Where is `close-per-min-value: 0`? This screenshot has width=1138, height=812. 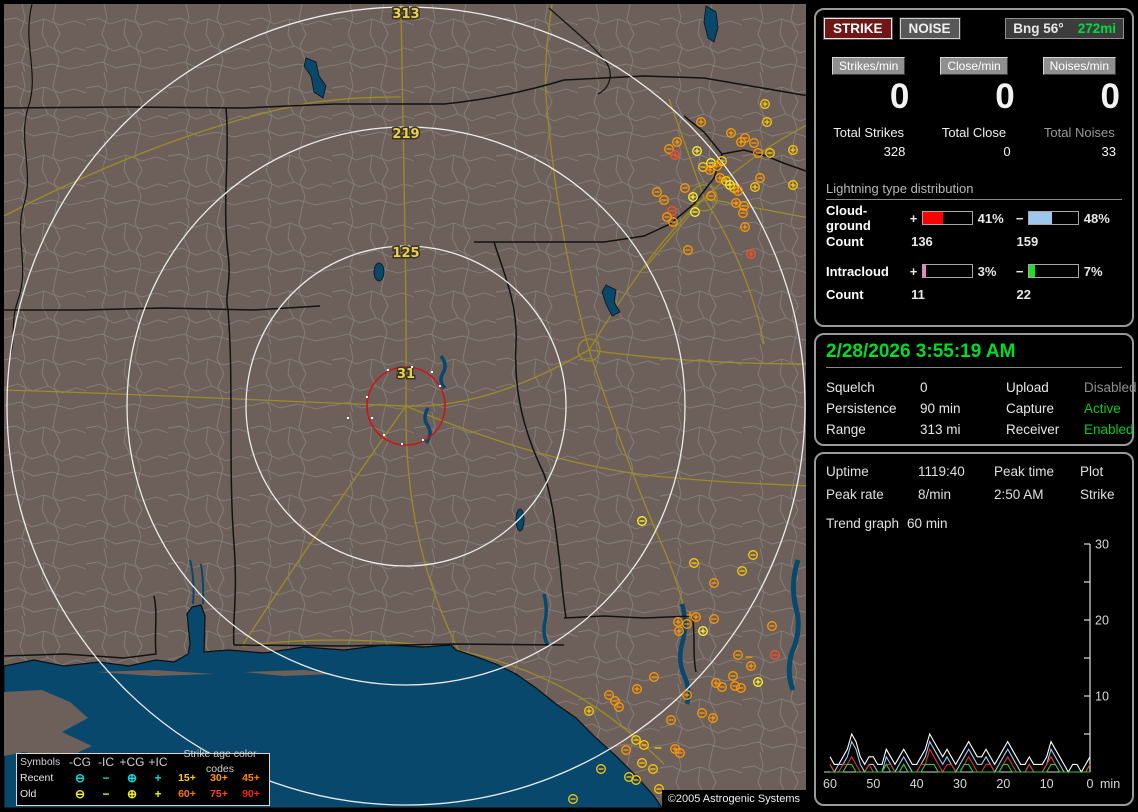 close-per-min-value: 0 is located at coordinates (1005, 96).